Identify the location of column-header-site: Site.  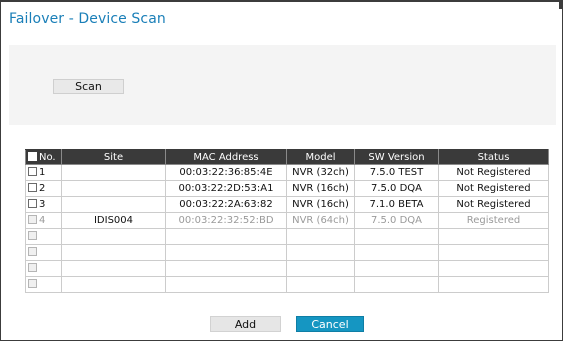
(113, 157).